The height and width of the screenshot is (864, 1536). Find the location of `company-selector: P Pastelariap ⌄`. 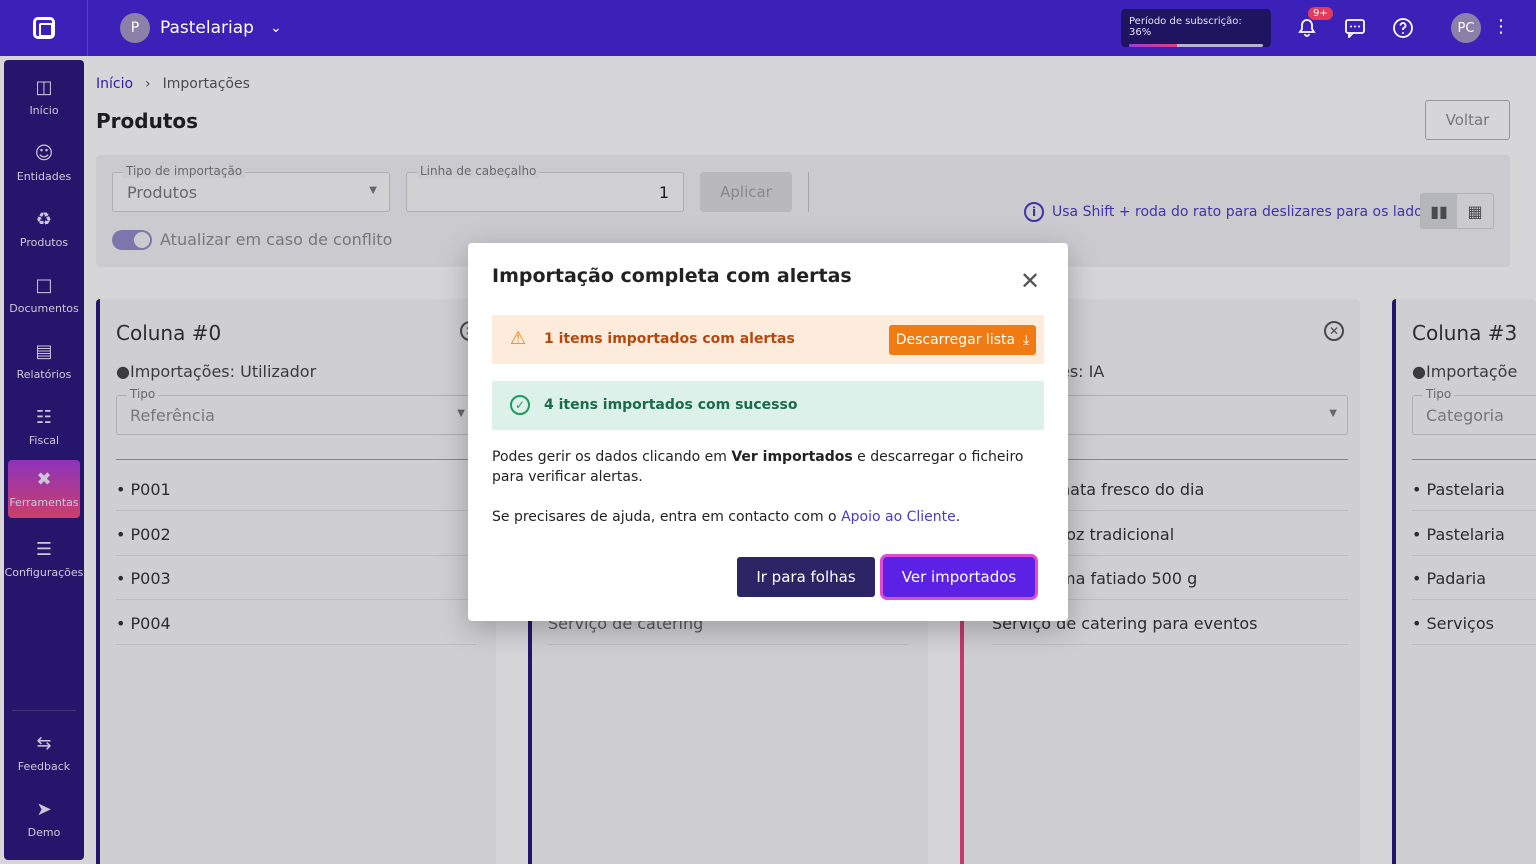

company-selector: P Pastelariap ⌄ is located at coordinates (201, 28).